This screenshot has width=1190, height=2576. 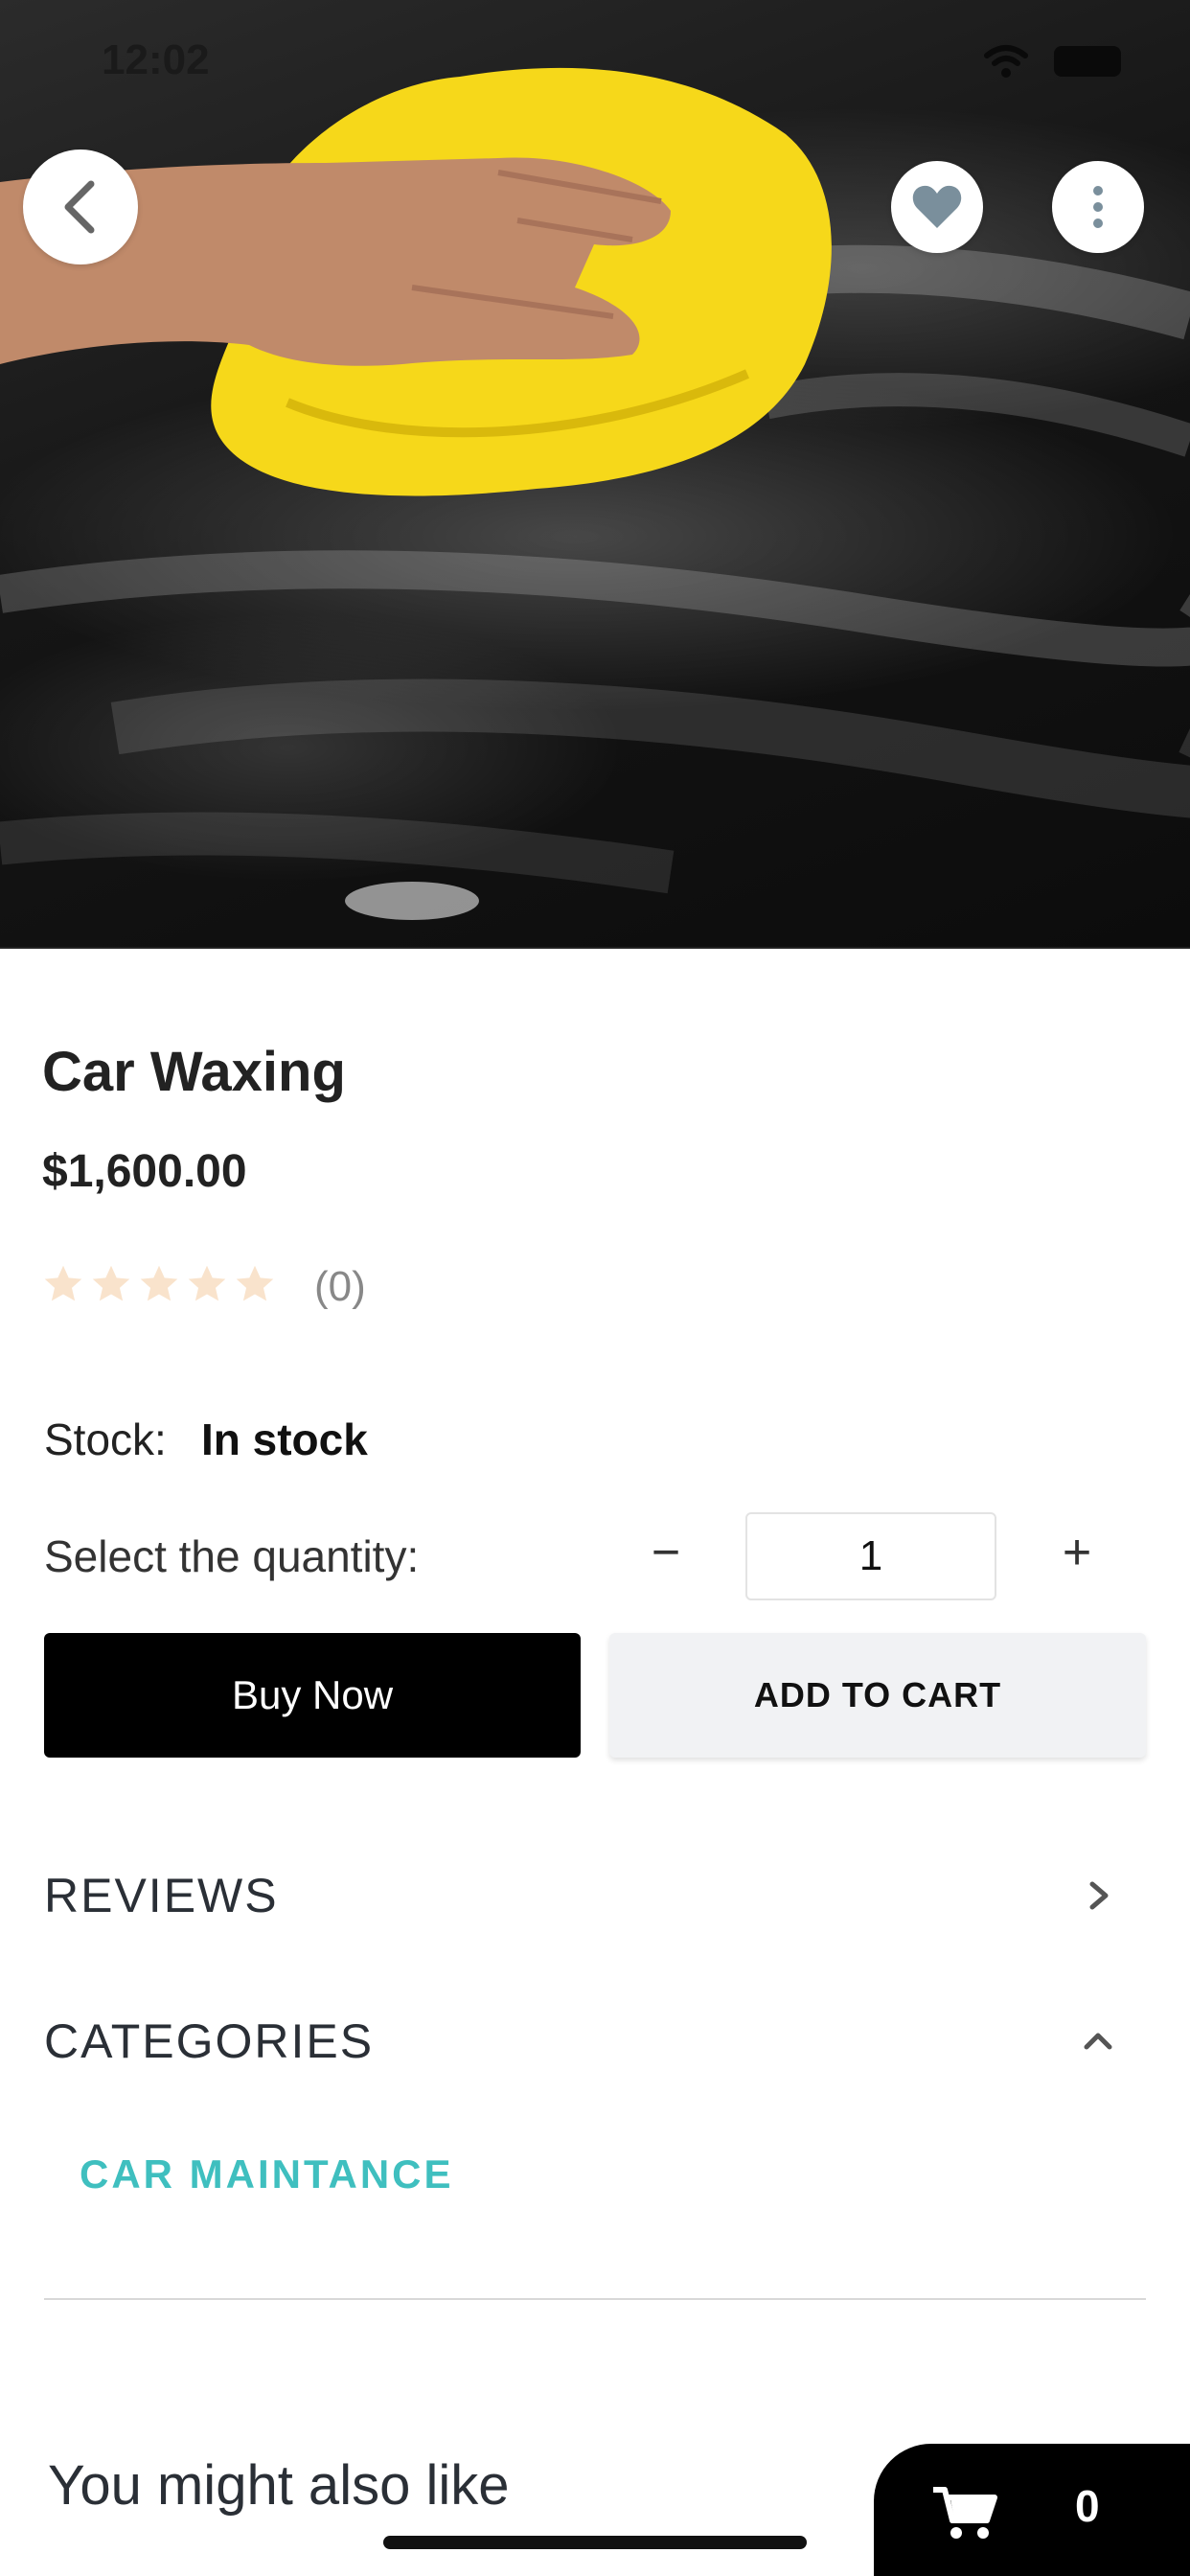 What do you see at coordinates (194, 1072) in the screenshot?
I see `product-title: Car Waxing` at bounding box center [194, 1072].